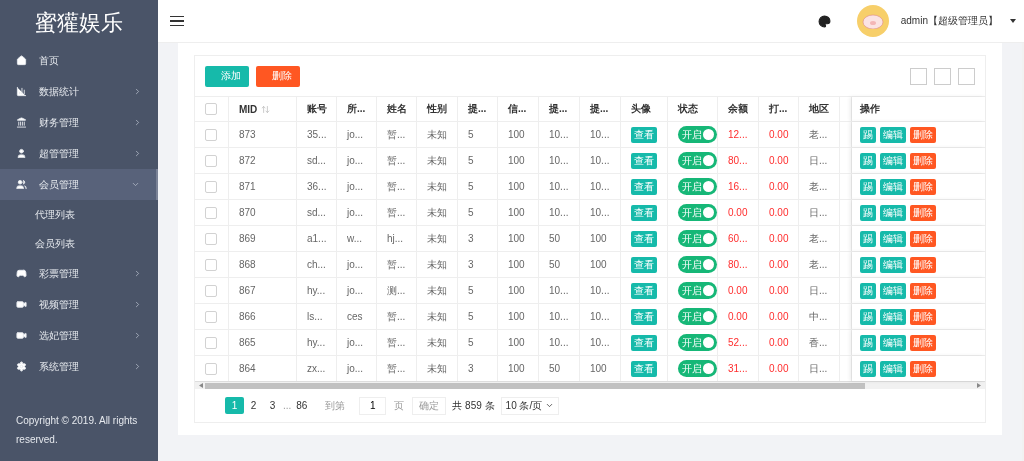 The image size is (1024, 461). Describe the element at coordinates (227, 76) in the screenshot. I see `add-button: 添加` at that location.